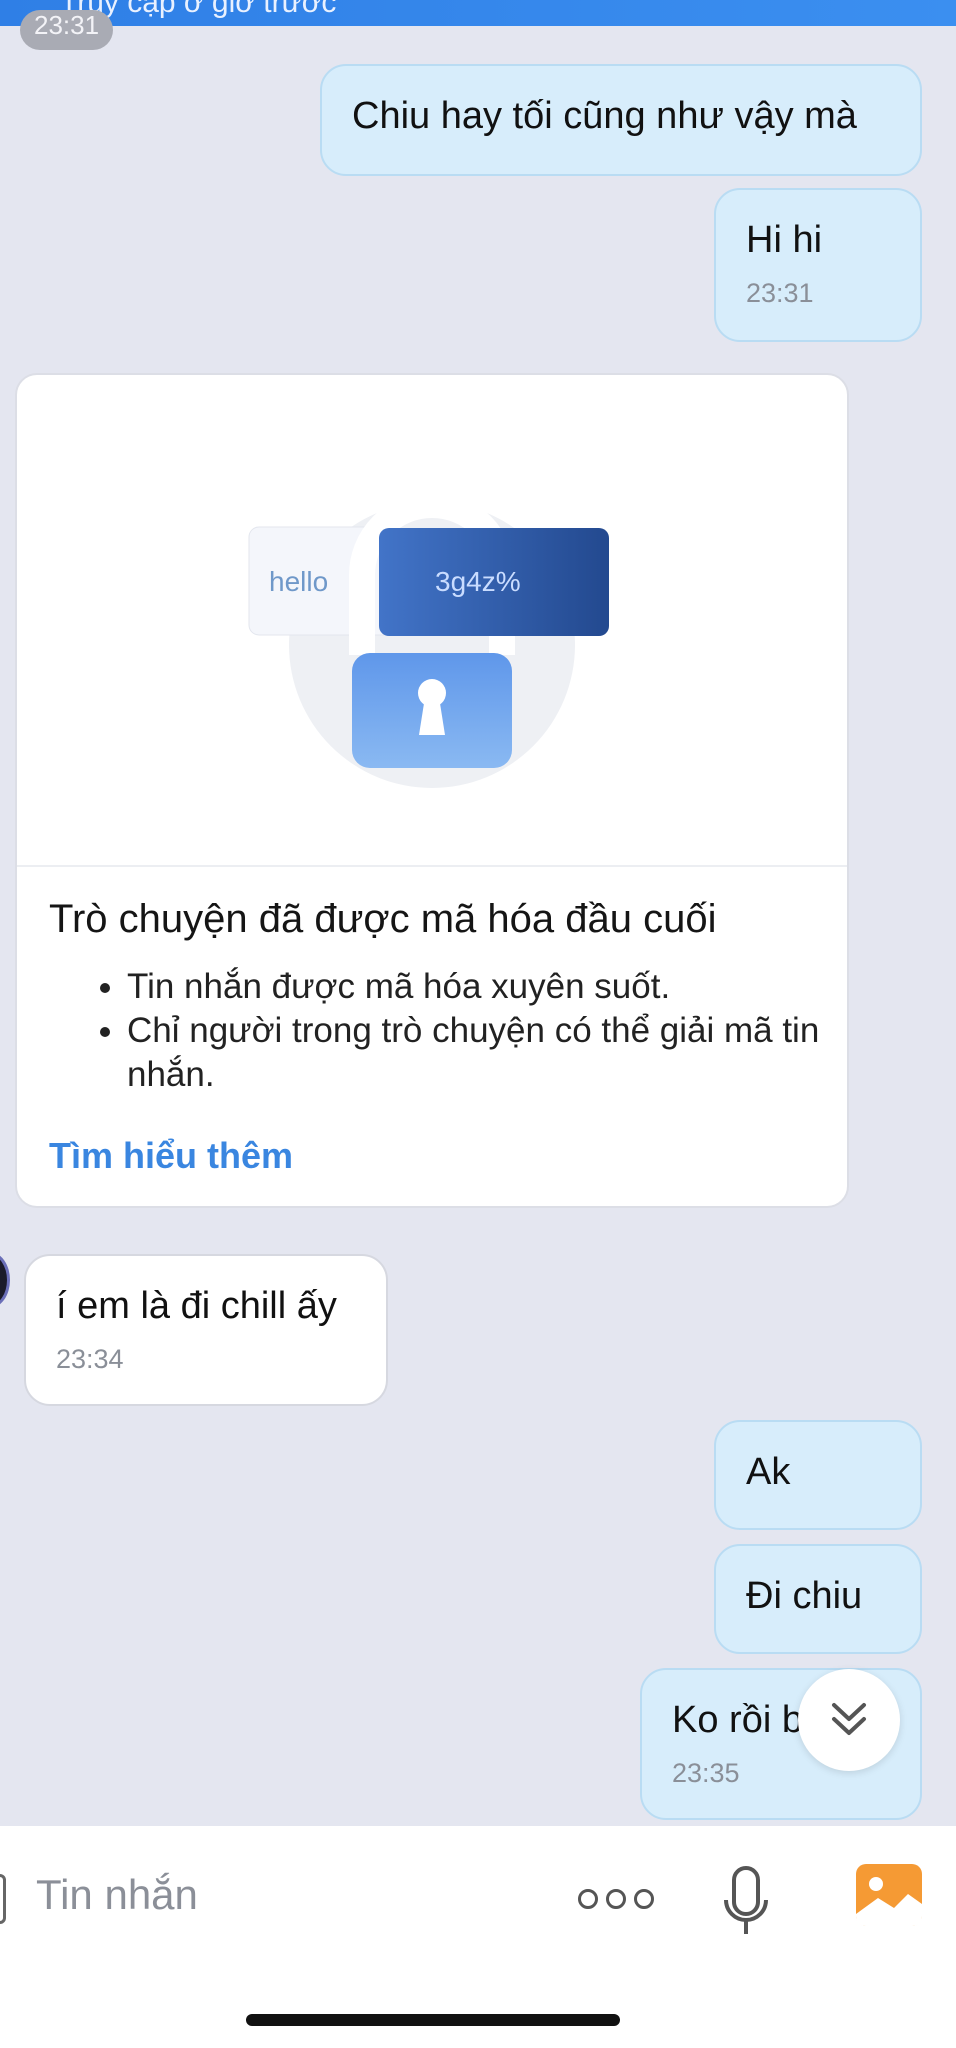 The width and height of the screenshot is (956, 2048). What do you see at coordinates (818, 265) in the screenshot?
I see `message-bubble-outgoing: Hi hi 23:31` at bounding box center [818, 265].